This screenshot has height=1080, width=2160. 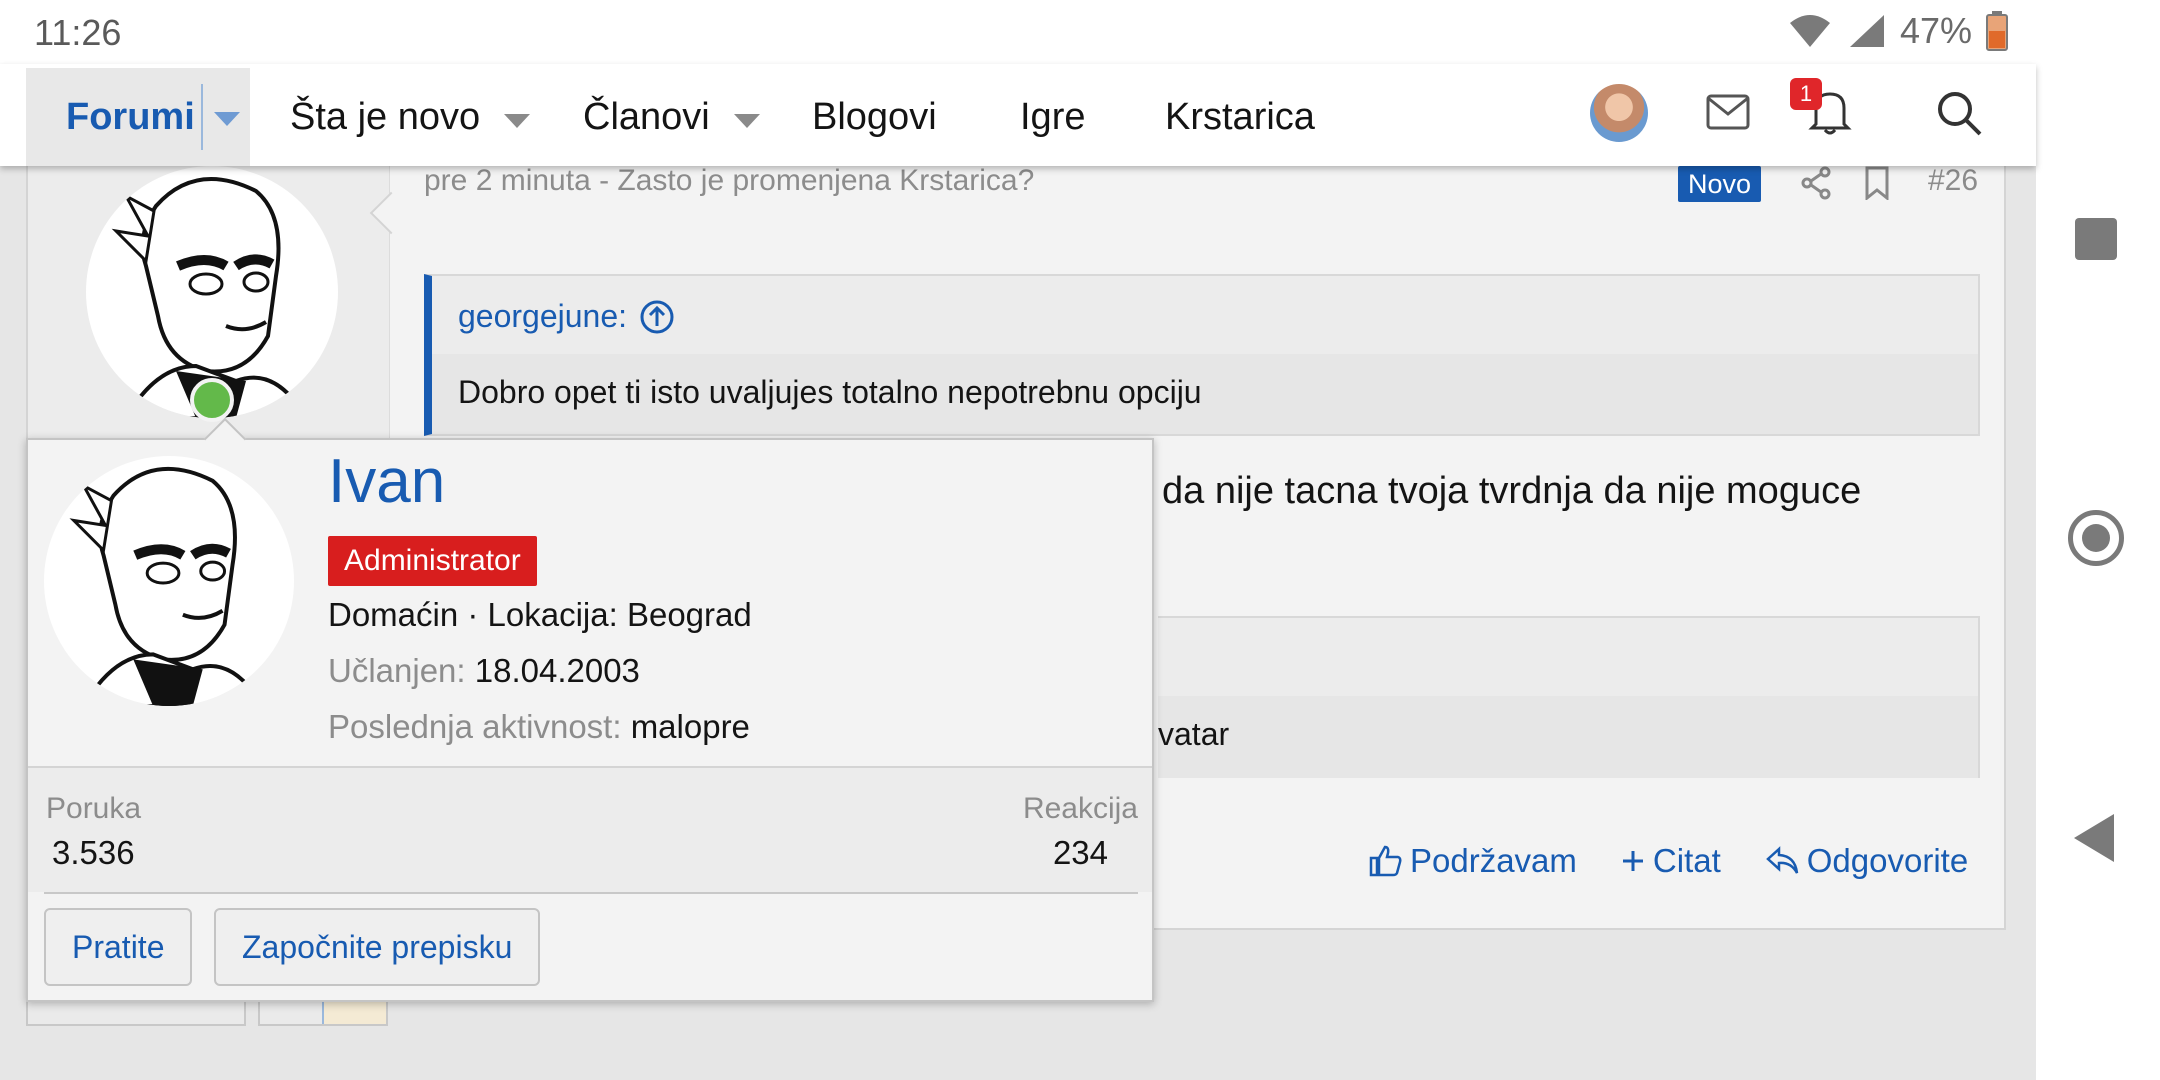 What do you see at coordinates (1782, 860) in the screenshot?
I see `reply-icon` at bounding box center [1782, 860].